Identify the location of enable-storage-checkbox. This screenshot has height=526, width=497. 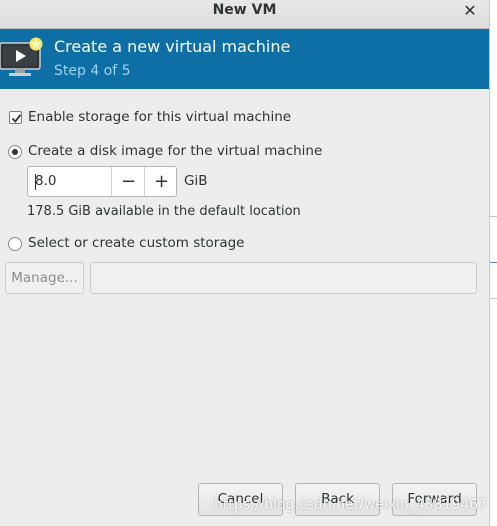
(15, 117).